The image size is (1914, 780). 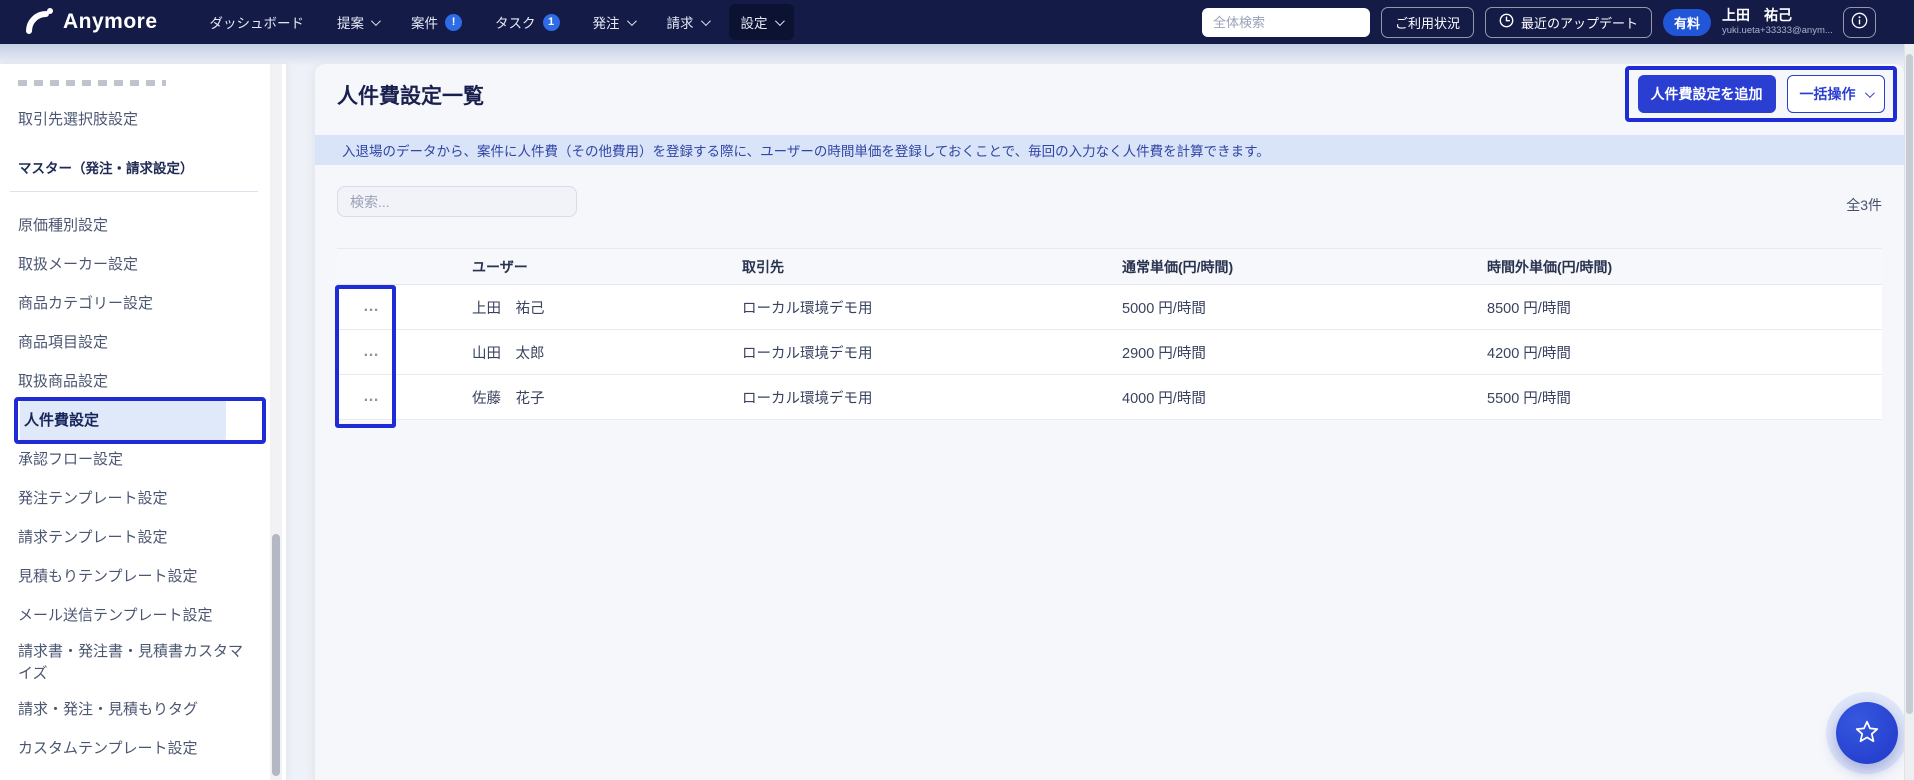 What do you see at coordinates (457, 201) in the screenshot?
I see `table-search-input` at bounding box center [457, 201].